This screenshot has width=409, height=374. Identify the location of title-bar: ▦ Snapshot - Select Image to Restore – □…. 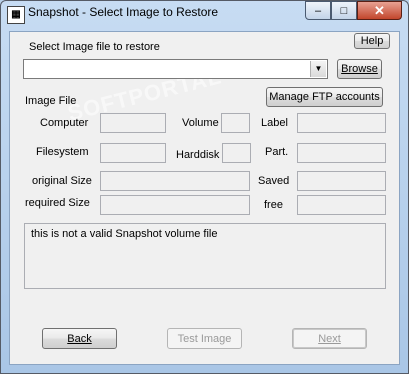
(204, 14).